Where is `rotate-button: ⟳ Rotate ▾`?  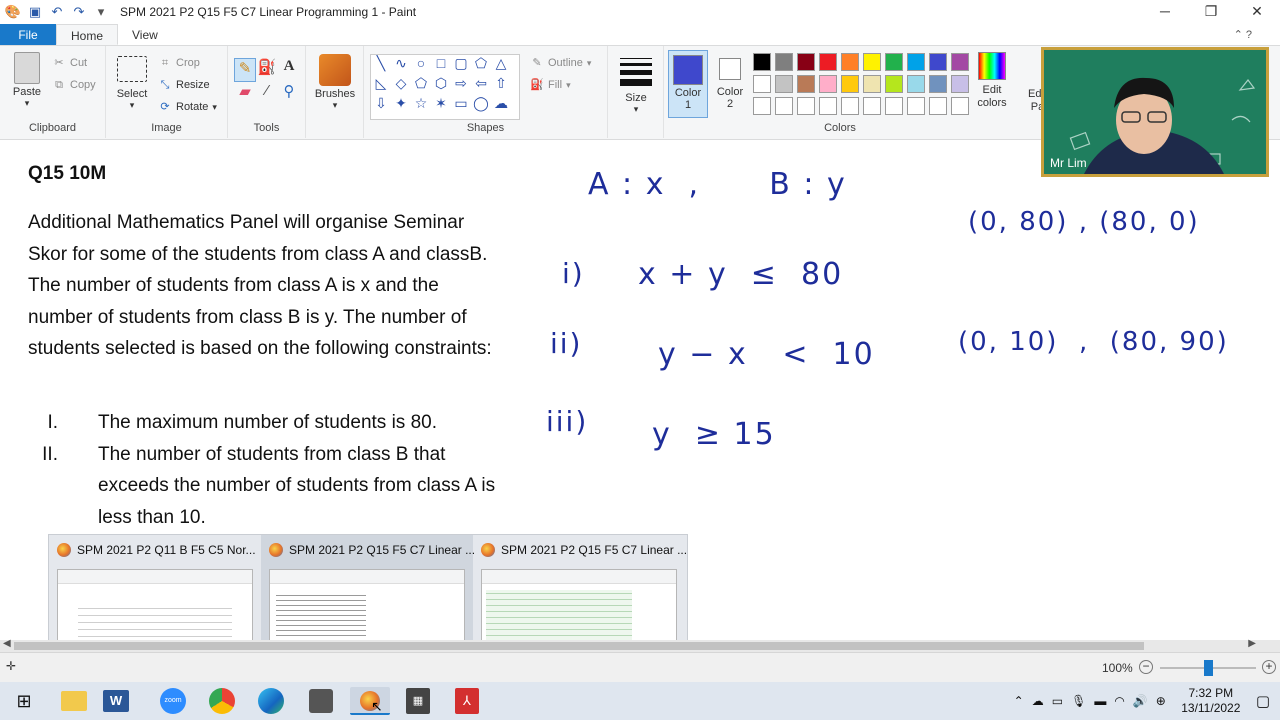 rotate-button: ⟳ Rotate ▾ is located at coordinates (187, 107).